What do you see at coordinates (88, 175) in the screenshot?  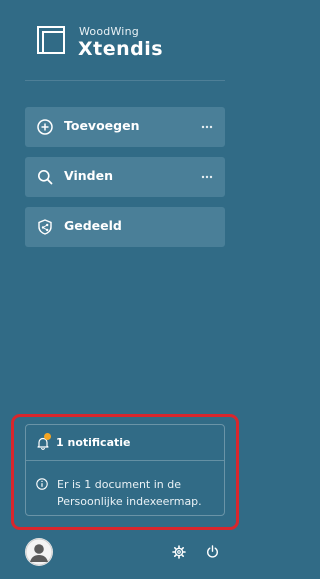 I see `find-button-label: Vinden` at bounding box center [88, 175].